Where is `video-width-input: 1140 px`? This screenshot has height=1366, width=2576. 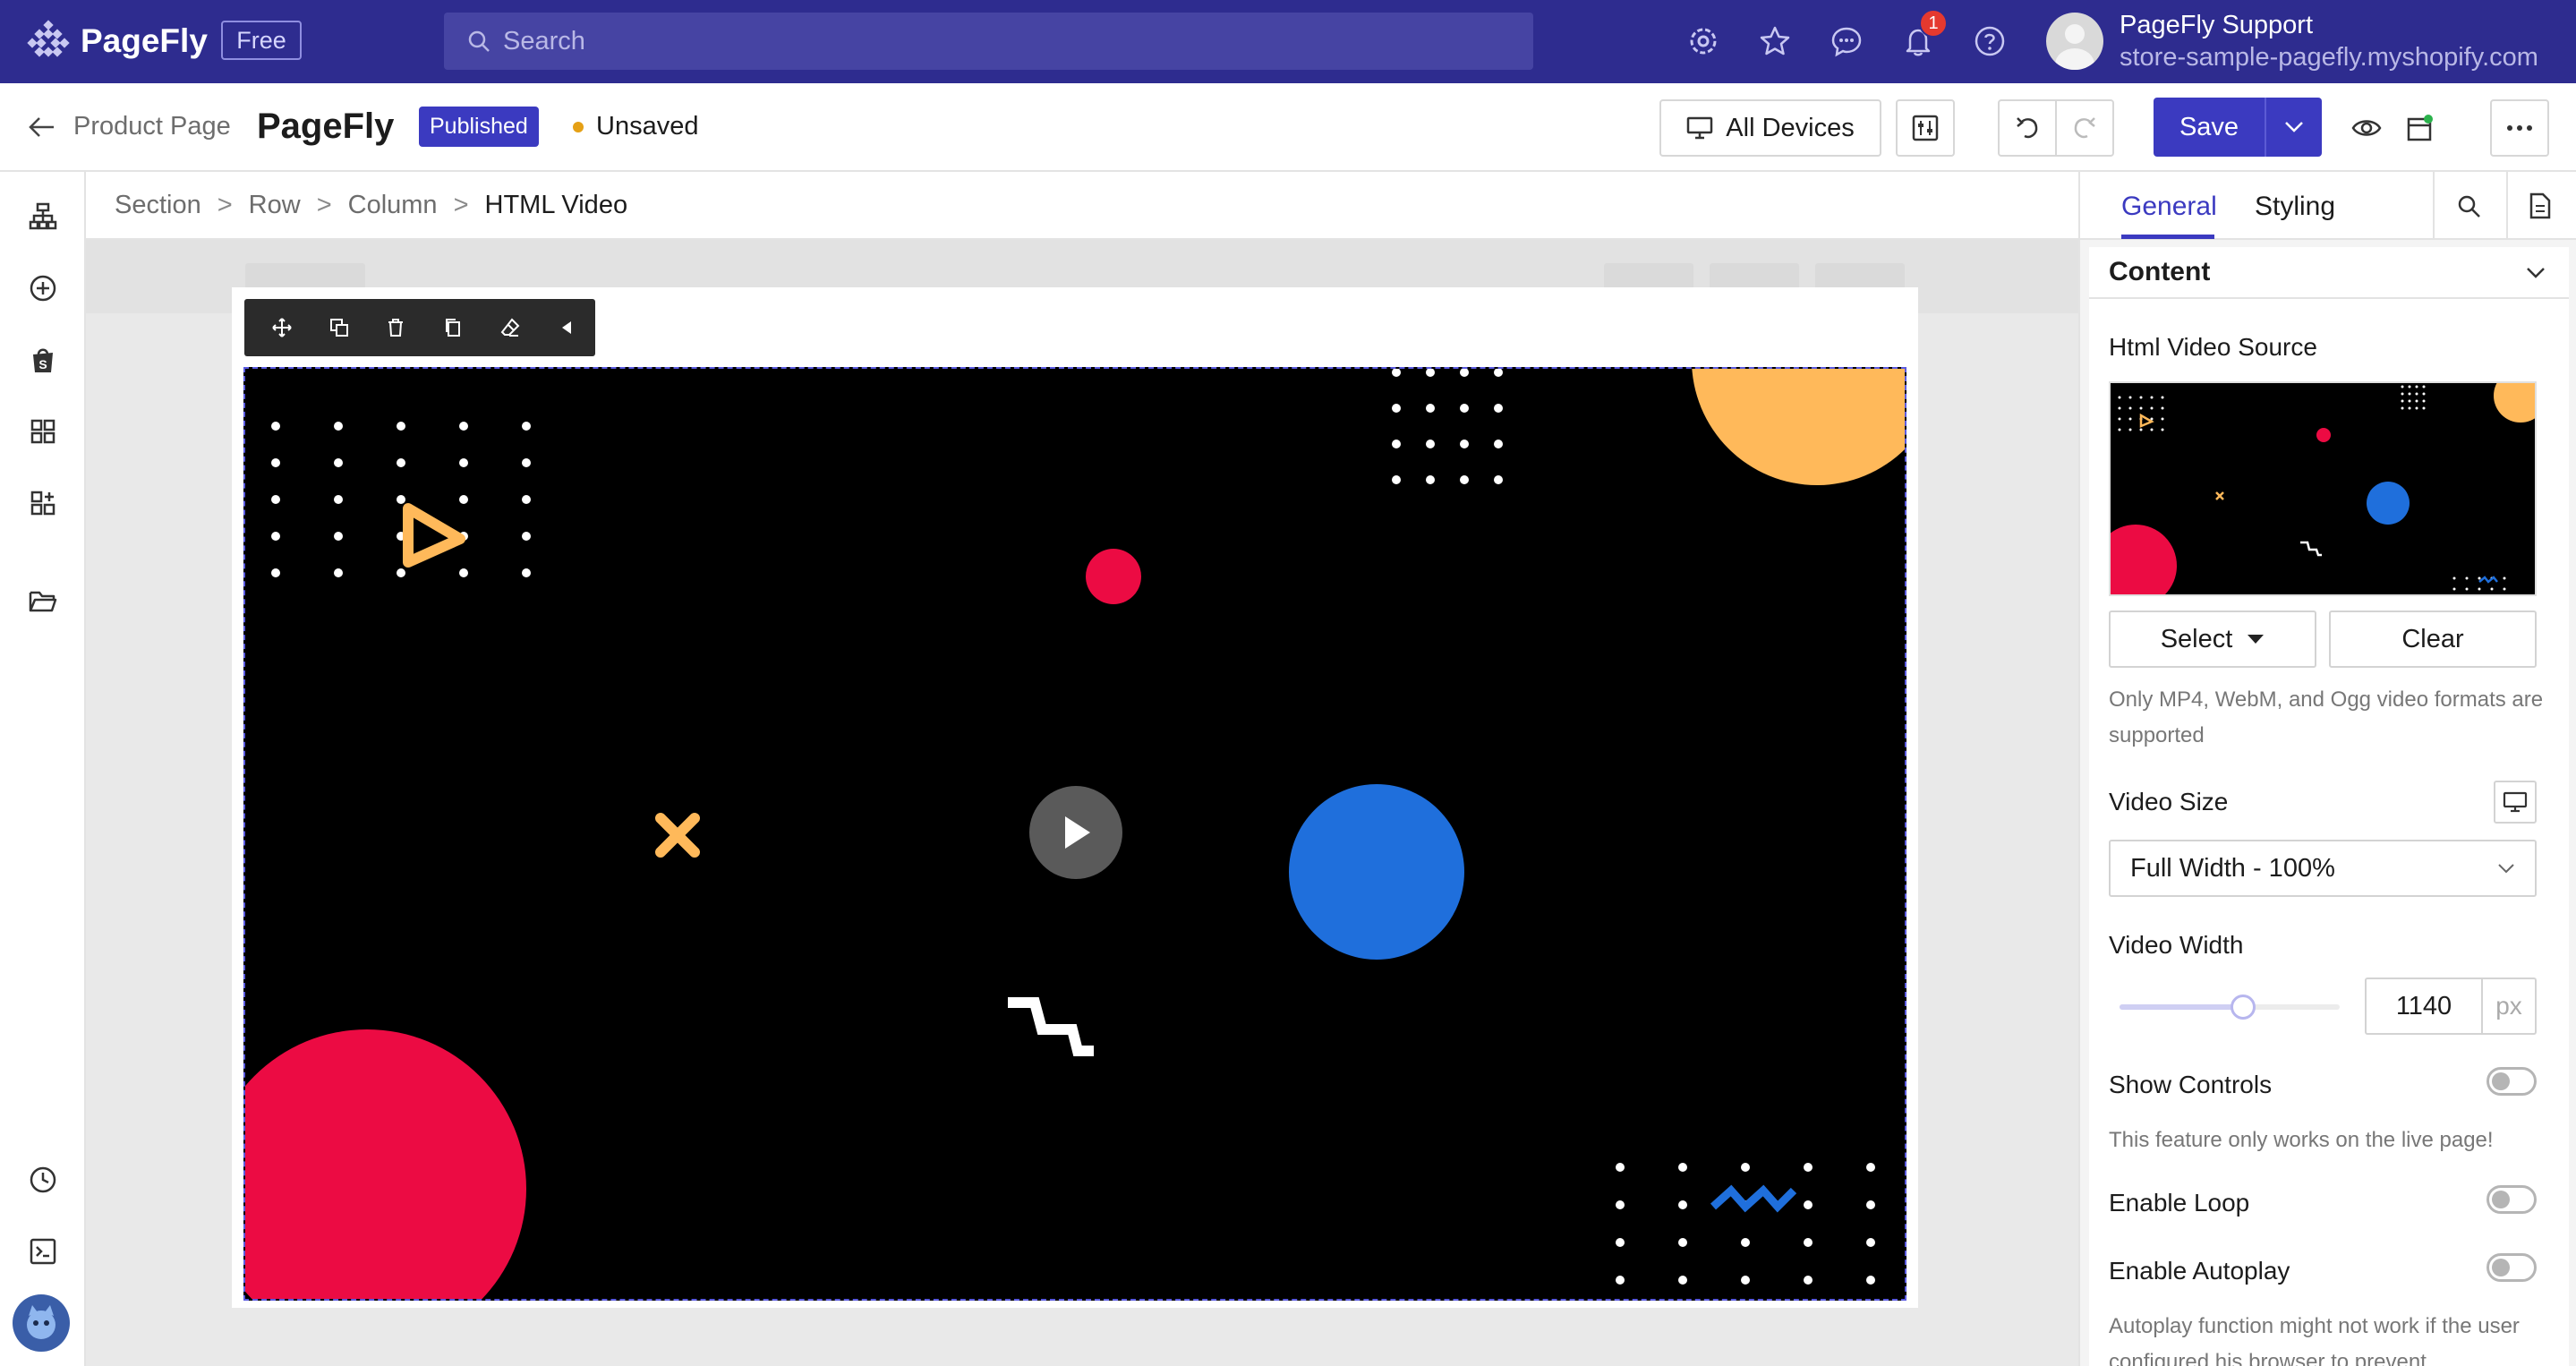 video-width-input: 1140 px is located at coordinates (2451, 1006).